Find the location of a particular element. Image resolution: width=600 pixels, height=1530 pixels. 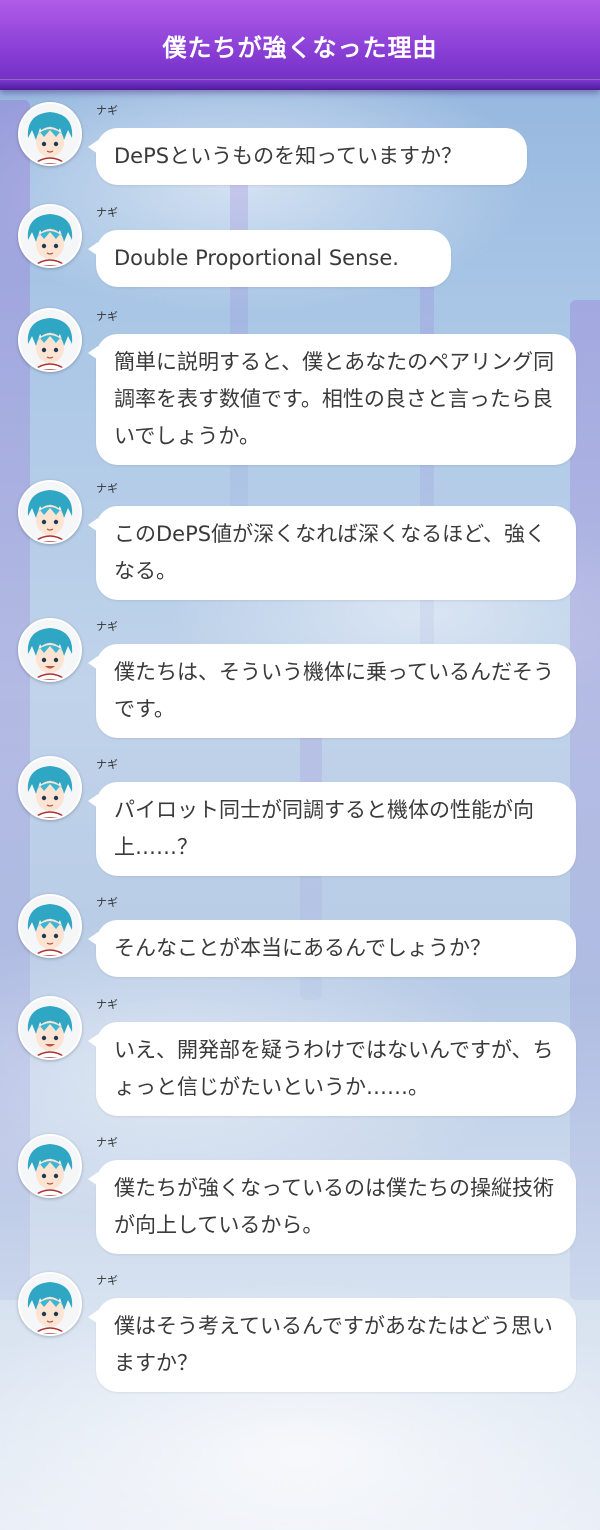

message-bubble: Double Proportional Sense. is located at coordinates (269, 258).